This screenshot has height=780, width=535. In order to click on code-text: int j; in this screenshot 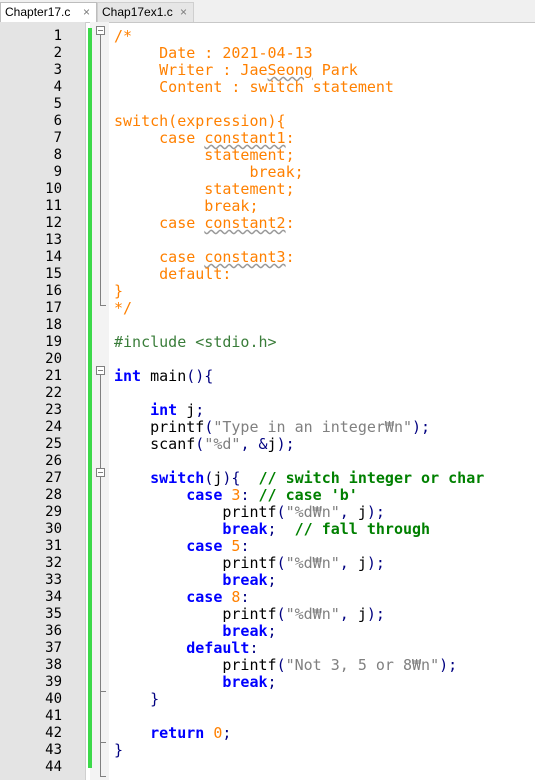, I will do `click(159, 410)`.